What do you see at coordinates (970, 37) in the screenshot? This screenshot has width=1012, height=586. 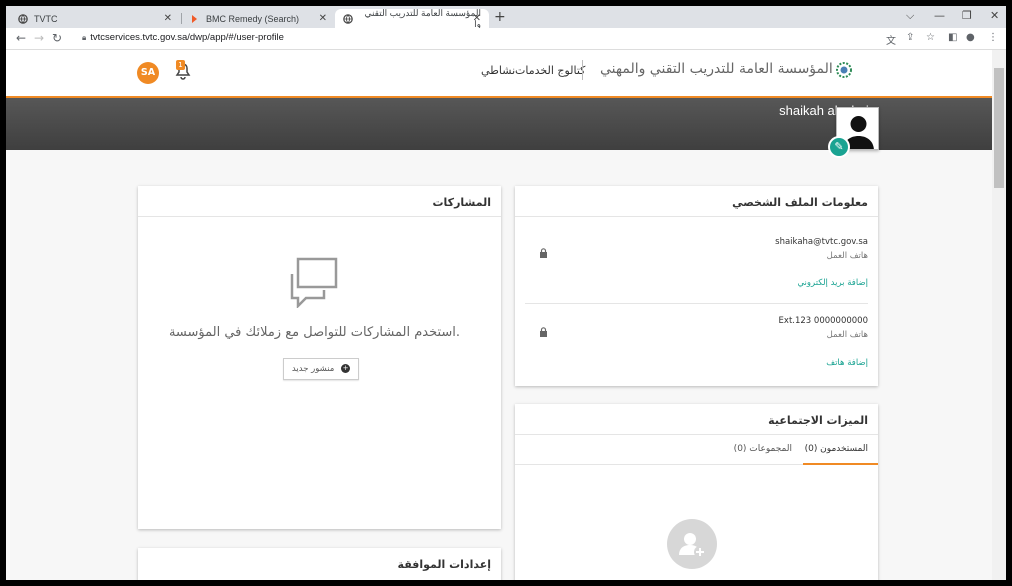 I see `profile-icon: ●` at bounding box center [970, 37].